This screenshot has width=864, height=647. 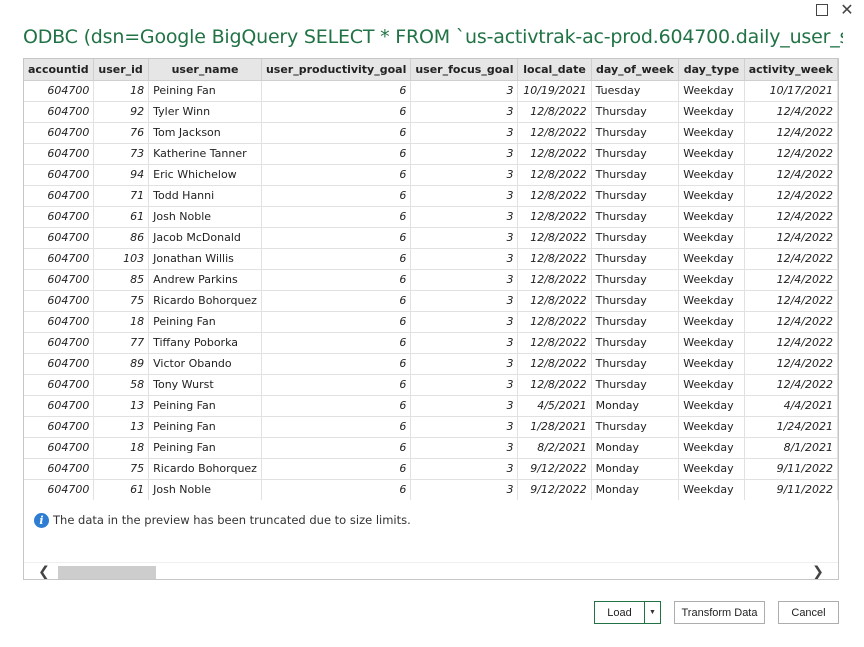 What do you see at coordinates (847, 10) in the screenshot?
I see `close-icon: ✕` at bounding box center [847, 10].